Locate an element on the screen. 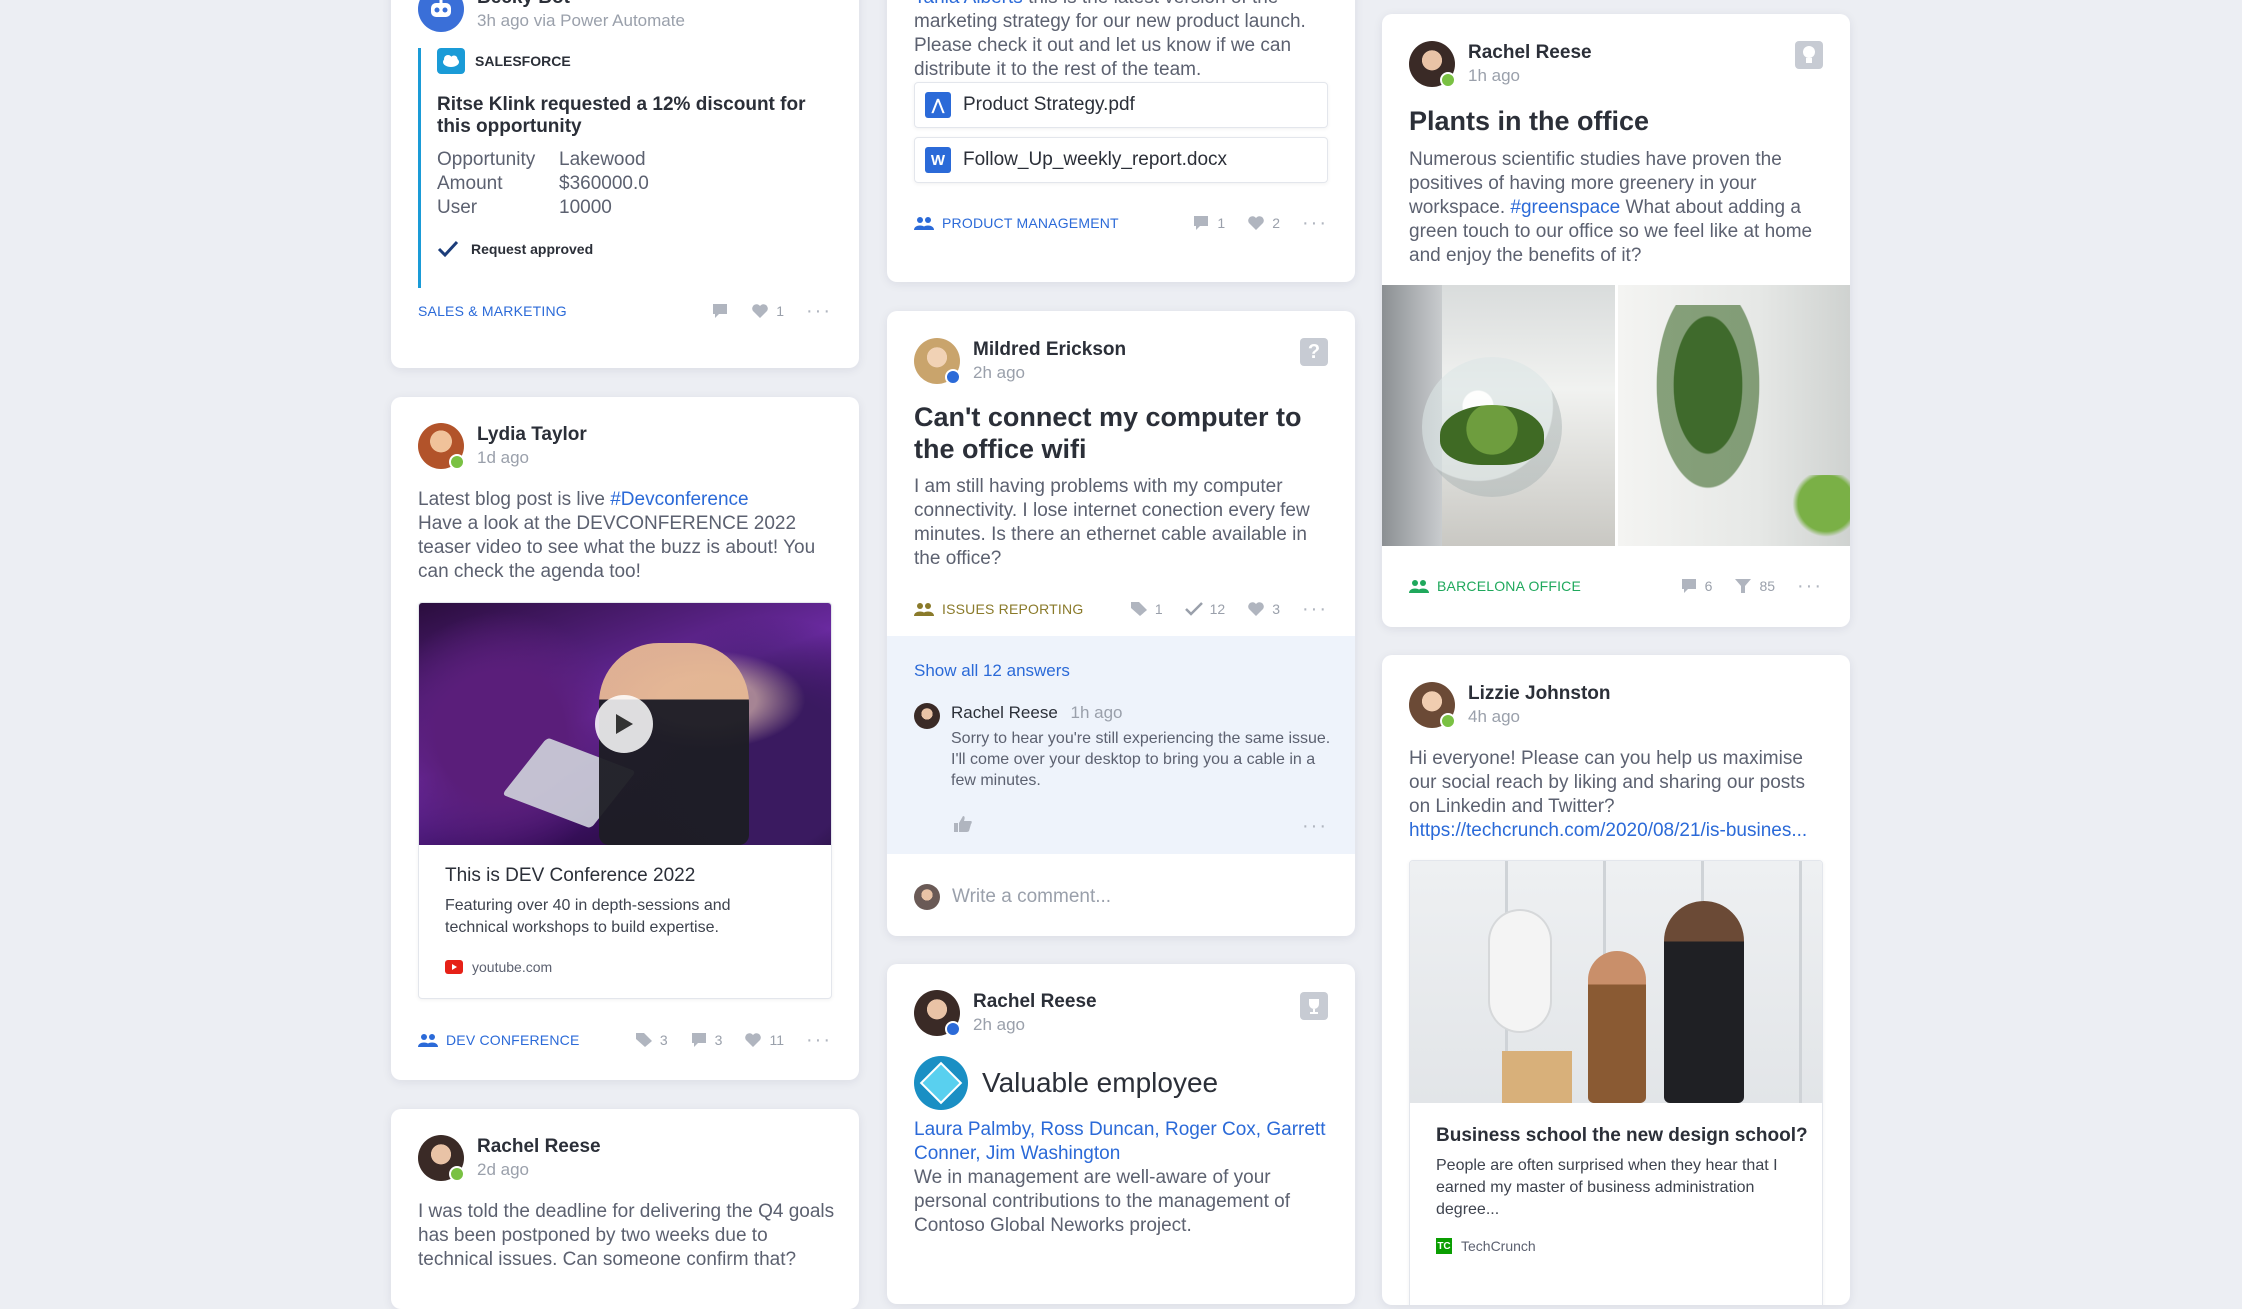  author-name: Lydia Taylor is located at coordinates (532, 435).